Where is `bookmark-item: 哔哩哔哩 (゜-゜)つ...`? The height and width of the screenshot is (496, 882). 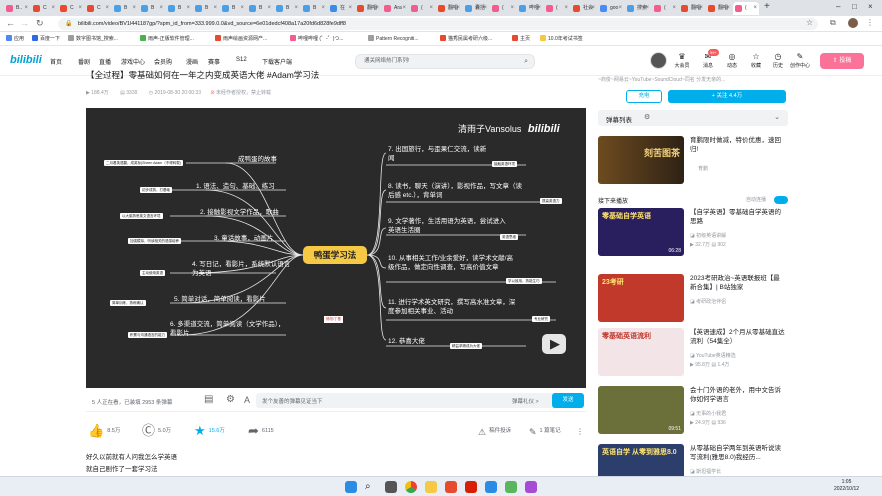
bookmark-item: 哔哩哔哩 (゜-゜)つ... is located at coordinates (317, 39).